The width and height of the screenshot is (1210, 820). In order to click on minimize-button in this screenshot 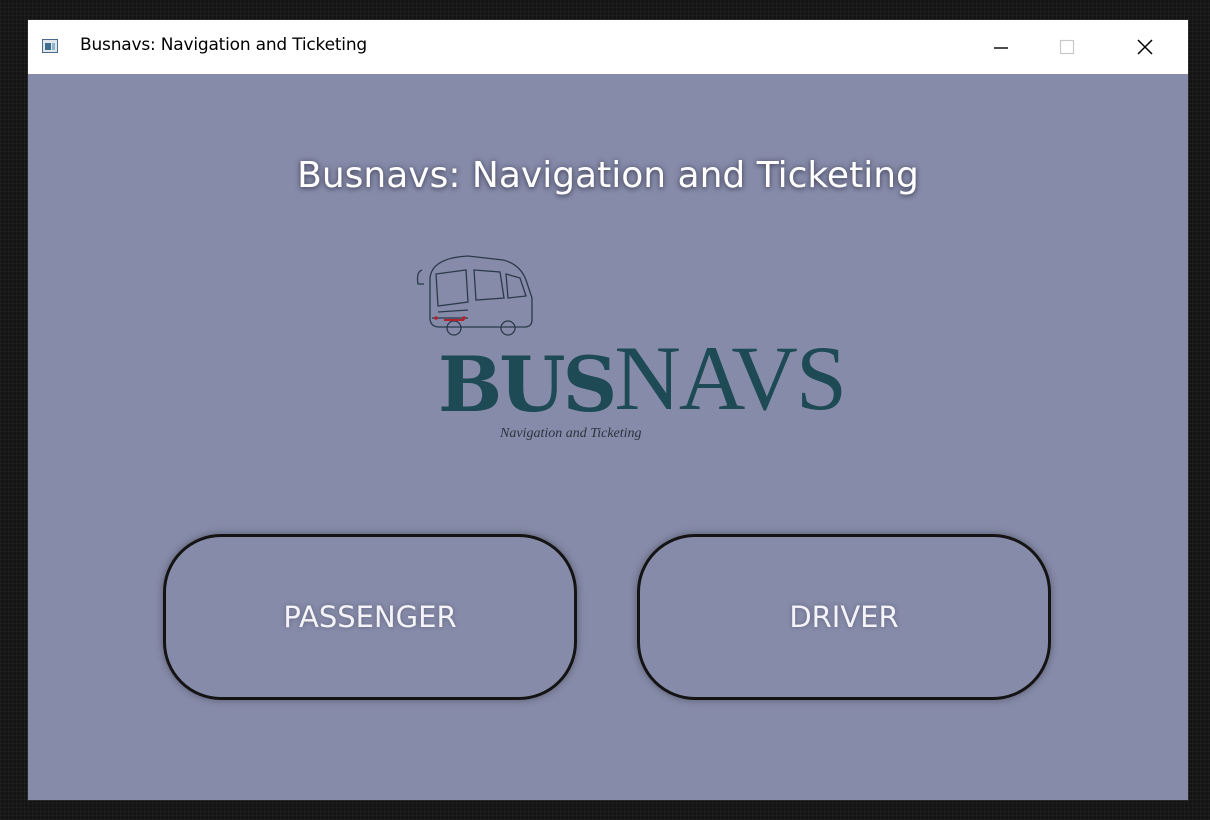, I will do `click(1001, 47)`.